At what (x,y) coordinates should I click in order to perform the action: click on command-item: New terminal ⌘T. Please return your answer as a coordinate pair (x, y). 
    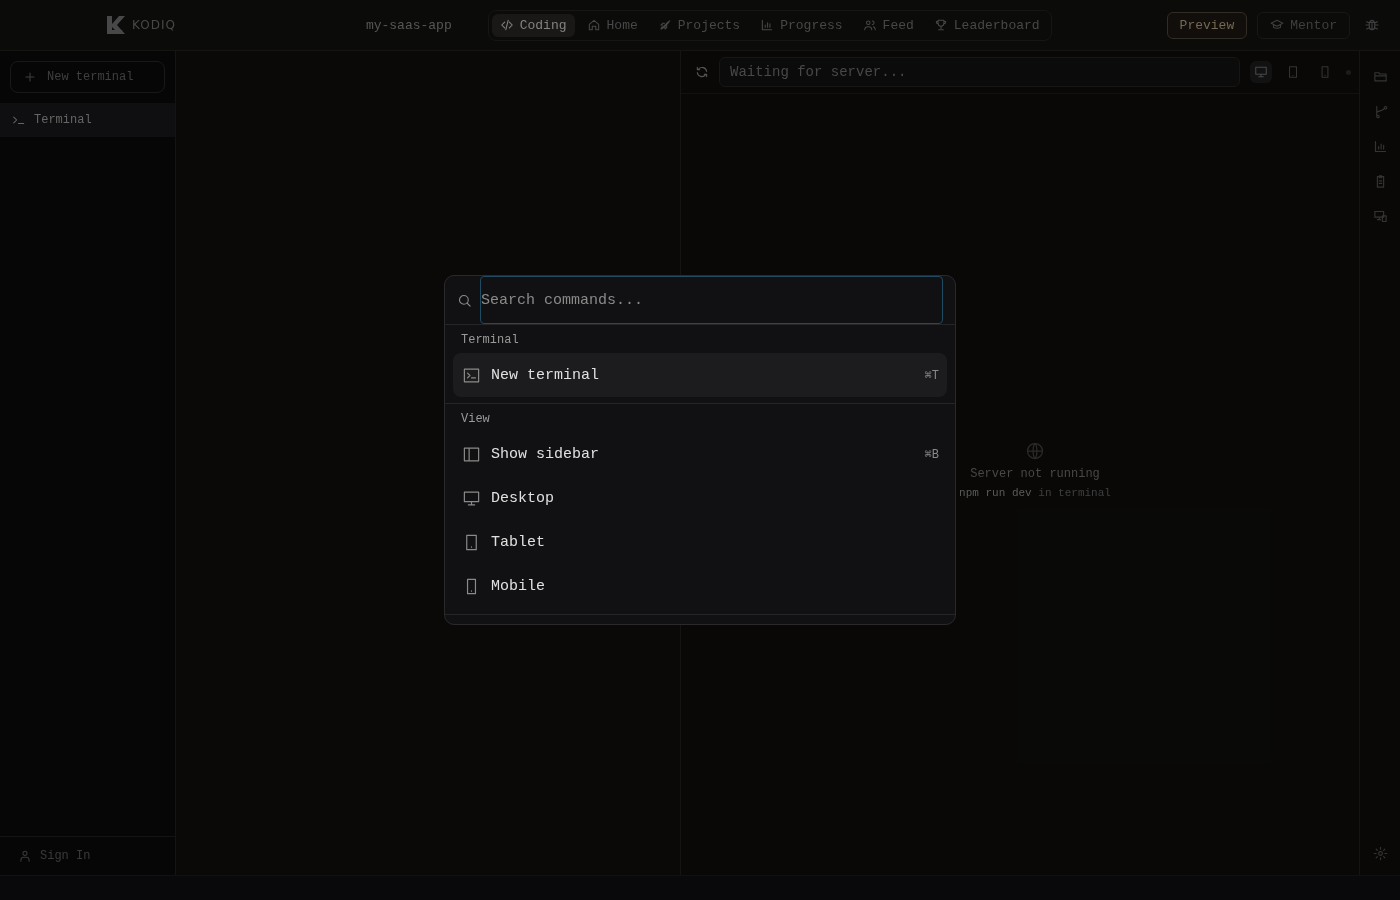
    Looking at the image, I should click on (700, 375).